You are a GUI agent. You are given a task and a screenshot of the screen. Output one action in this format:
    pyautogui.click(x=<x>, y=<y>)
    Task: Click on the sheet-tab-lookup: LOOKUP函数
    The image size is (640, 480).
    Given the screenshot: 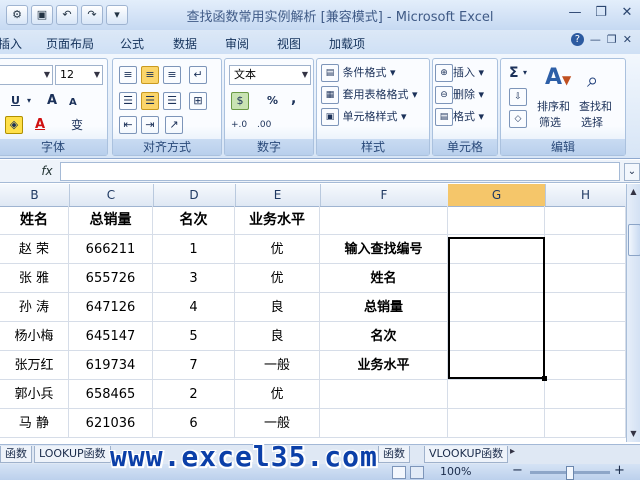 What is the action you would take?
    pyautogui.click(x=72, y=454)
    